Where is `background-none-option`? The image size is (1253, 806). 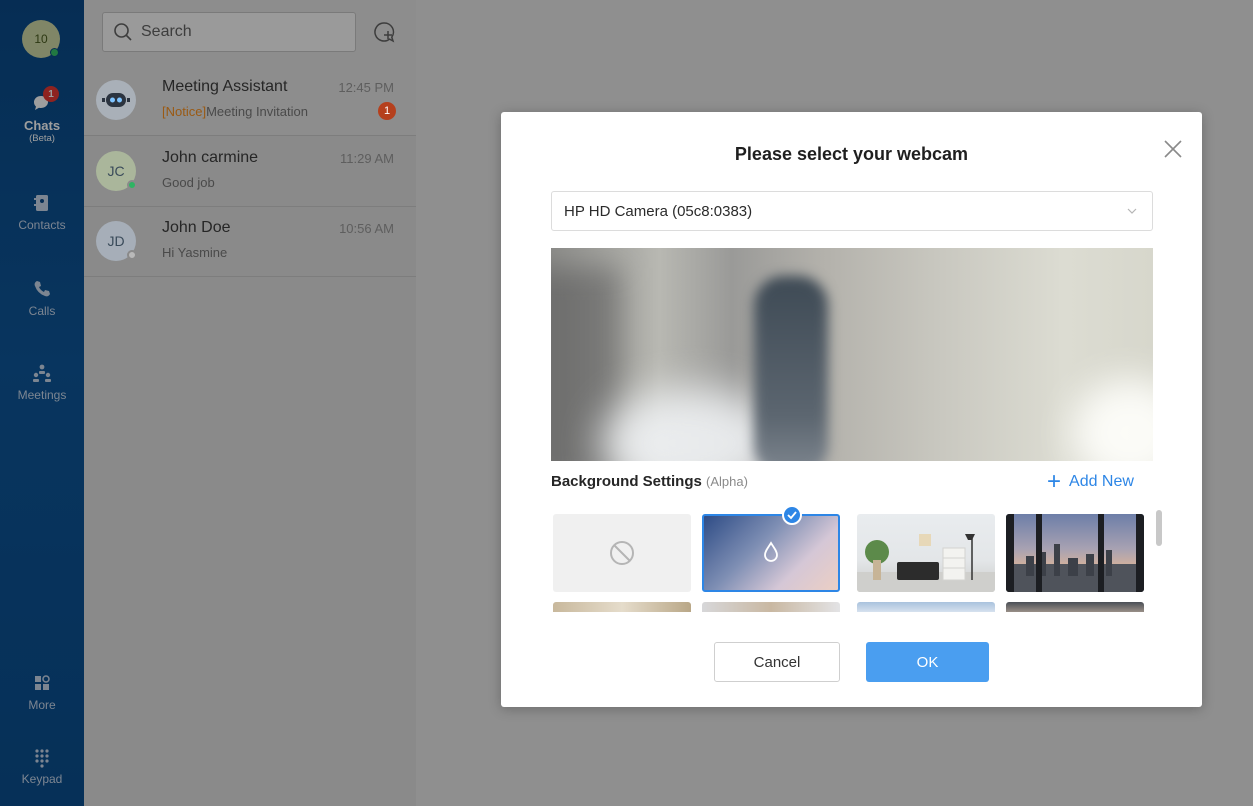
background-none-option is located at coordinates (622, 553).